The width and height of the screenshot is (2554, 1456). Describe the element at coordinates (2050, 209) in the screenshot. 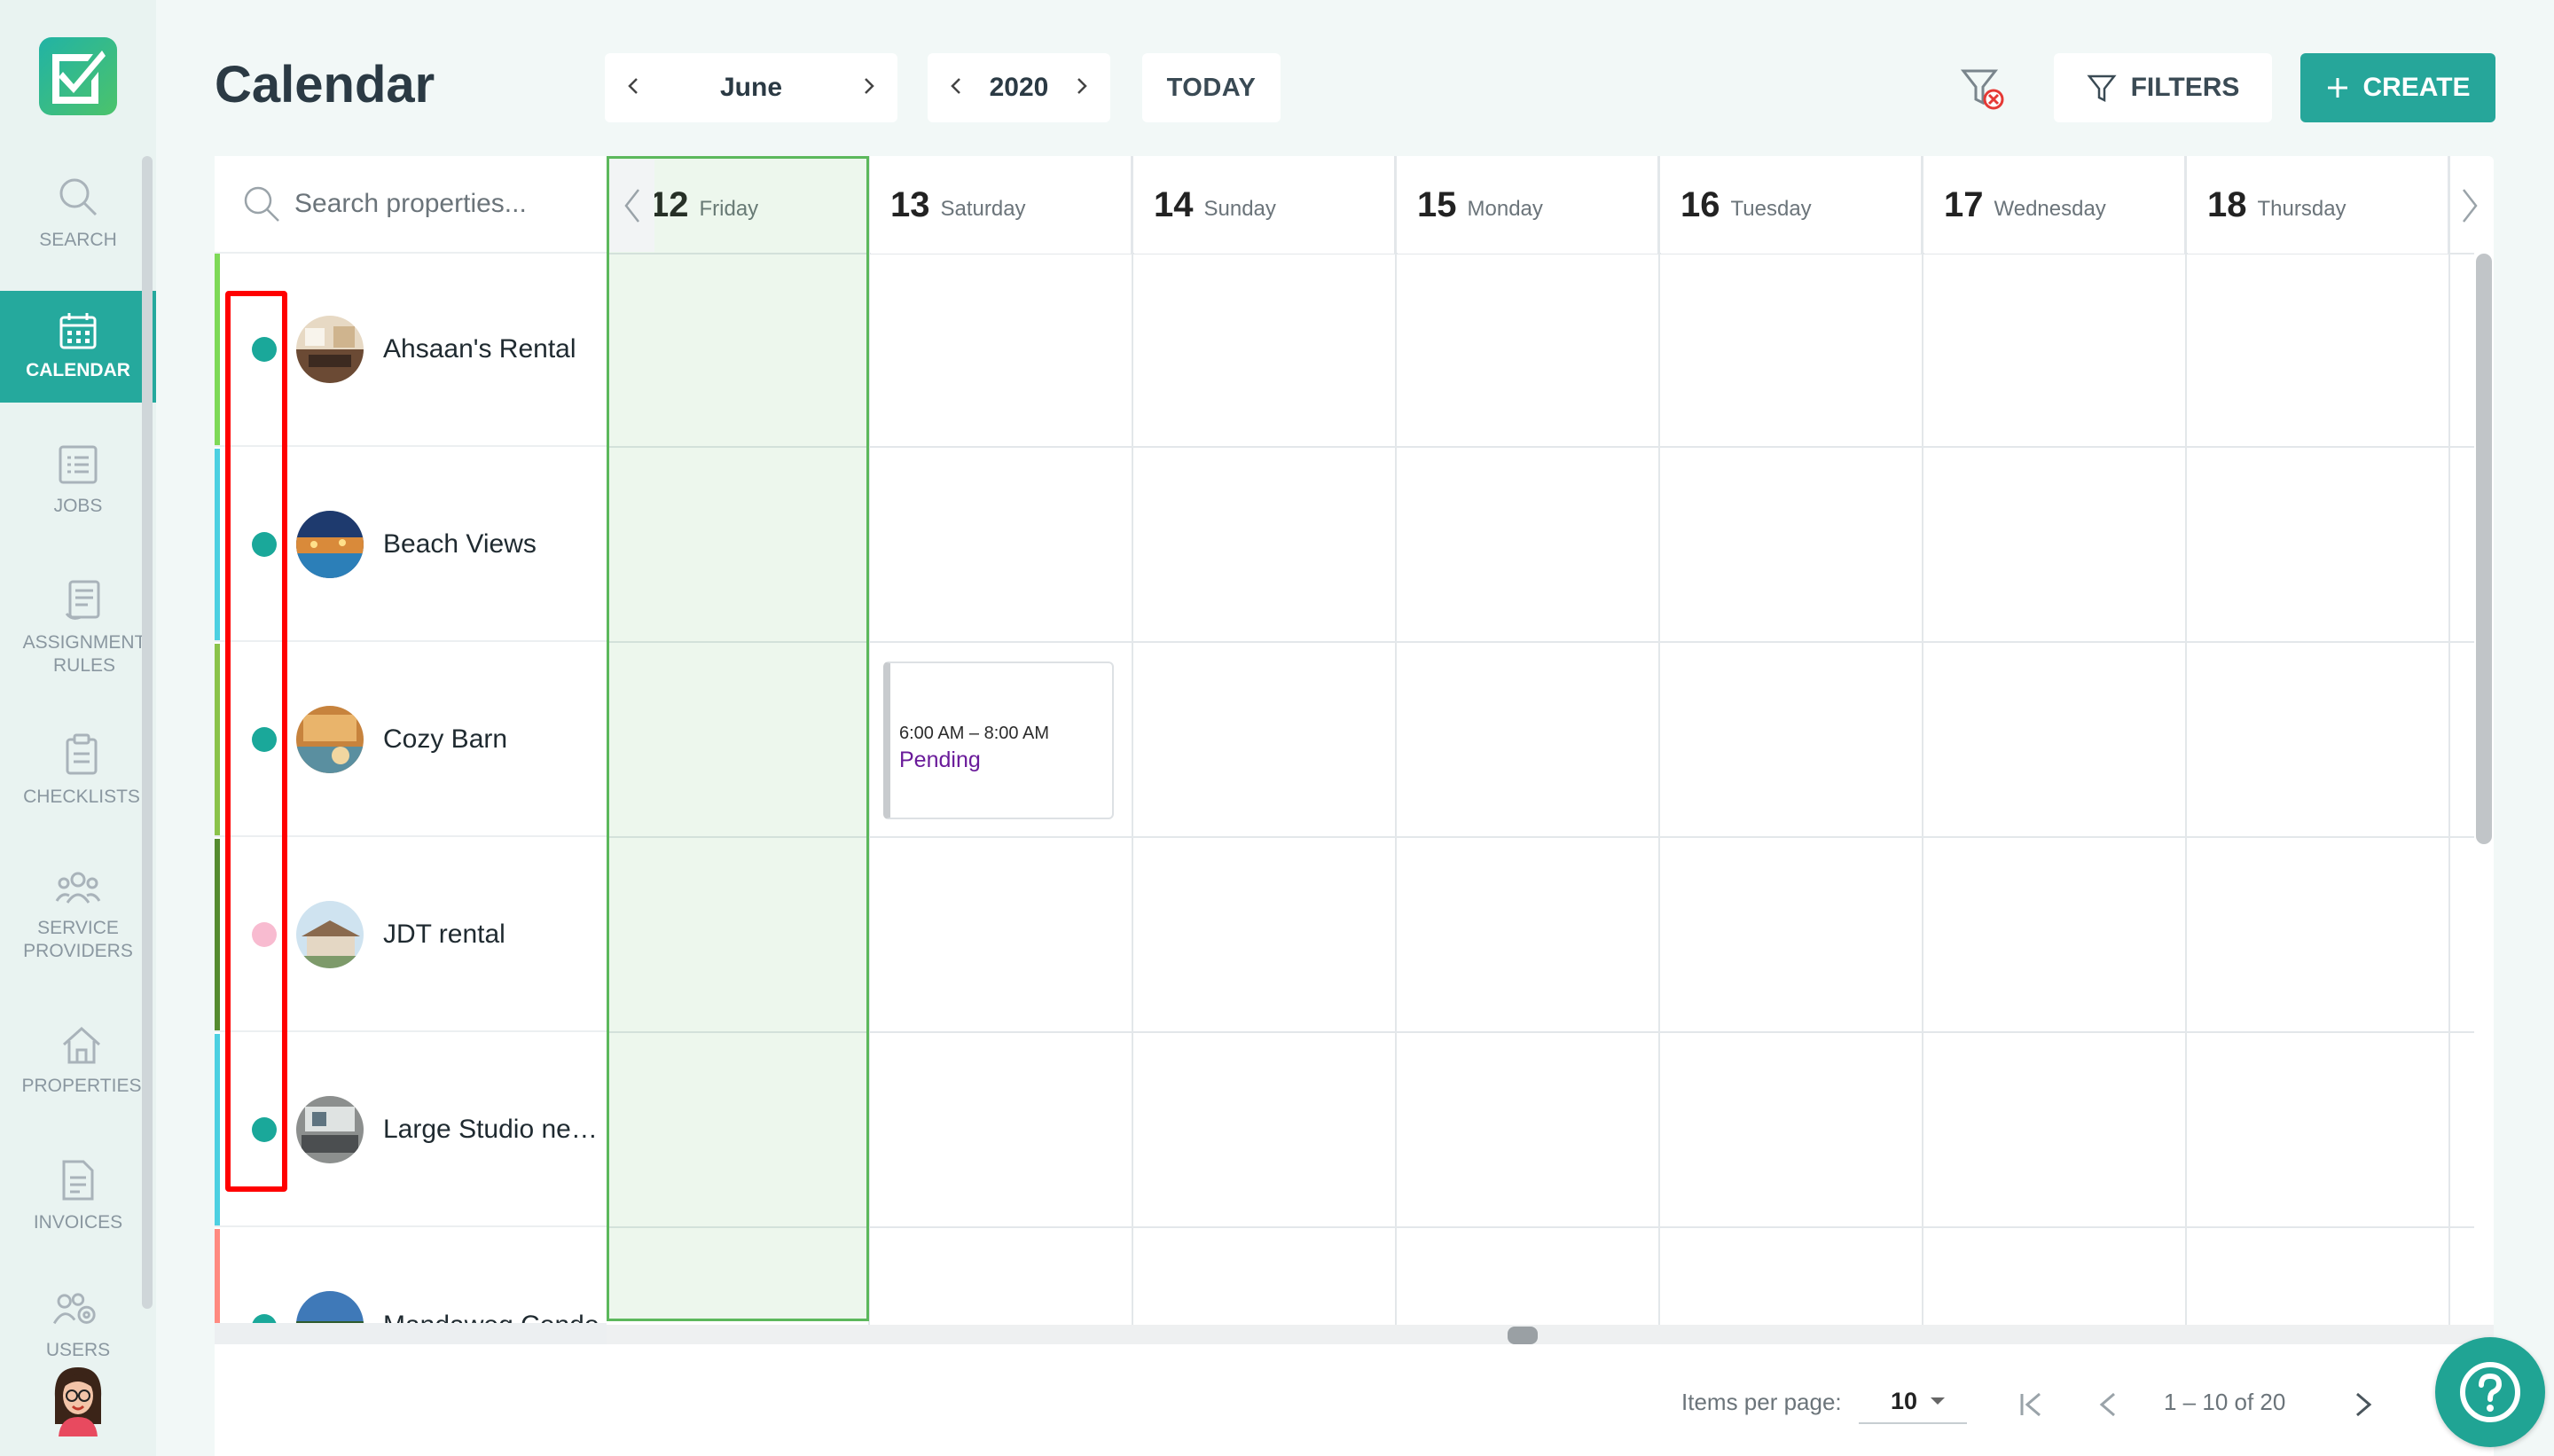

I see `day-name: Wednesday` at that location.